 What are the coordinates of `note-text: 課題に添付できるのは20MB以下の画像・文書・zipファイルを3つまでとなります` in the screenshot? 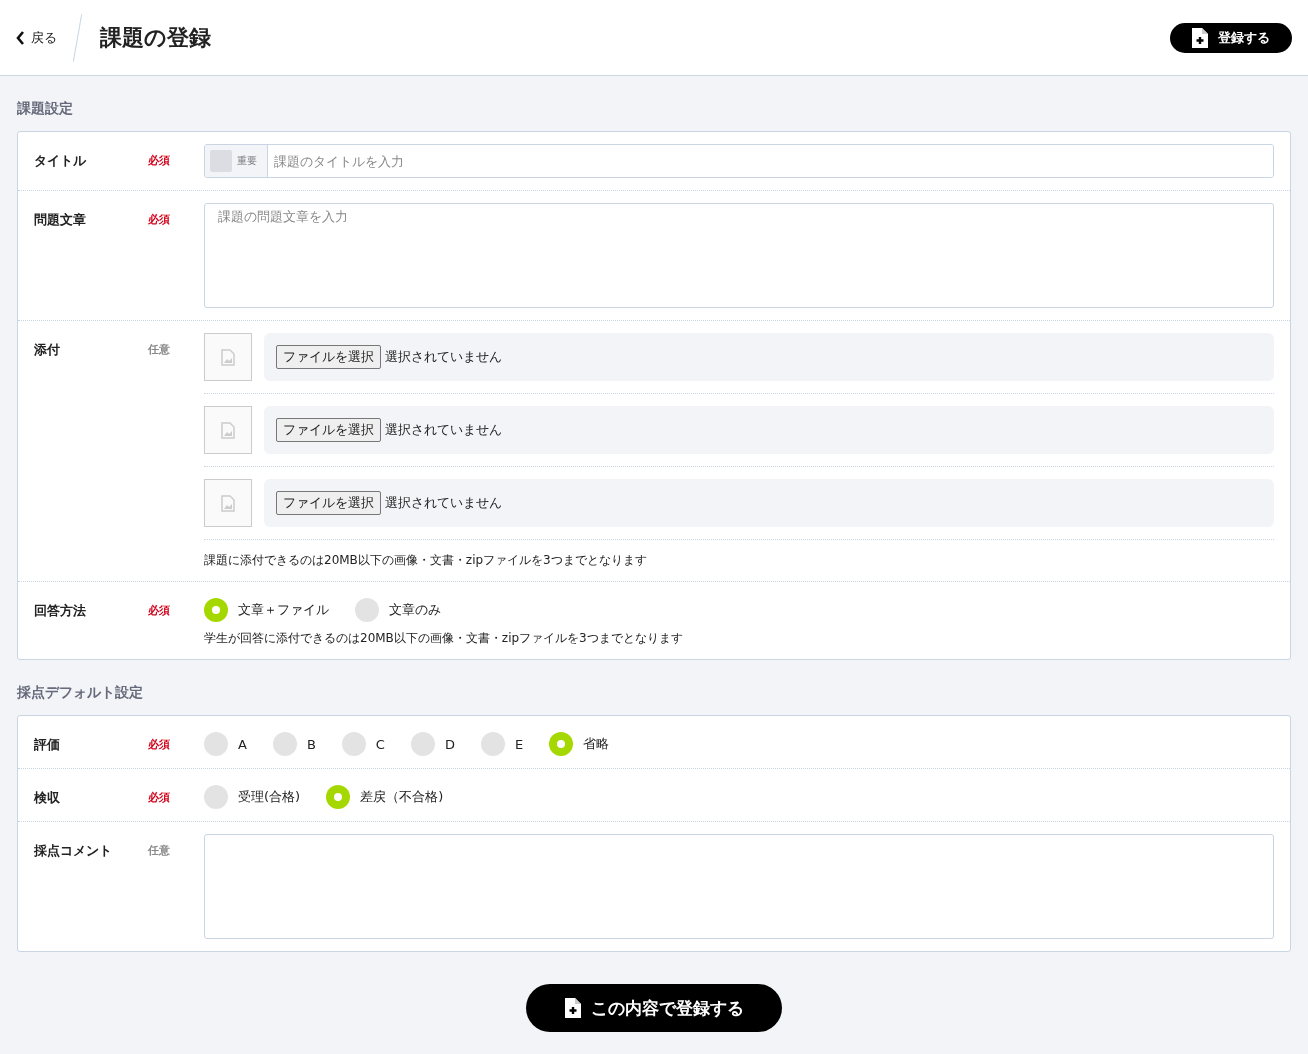 It's located at (426, 560).